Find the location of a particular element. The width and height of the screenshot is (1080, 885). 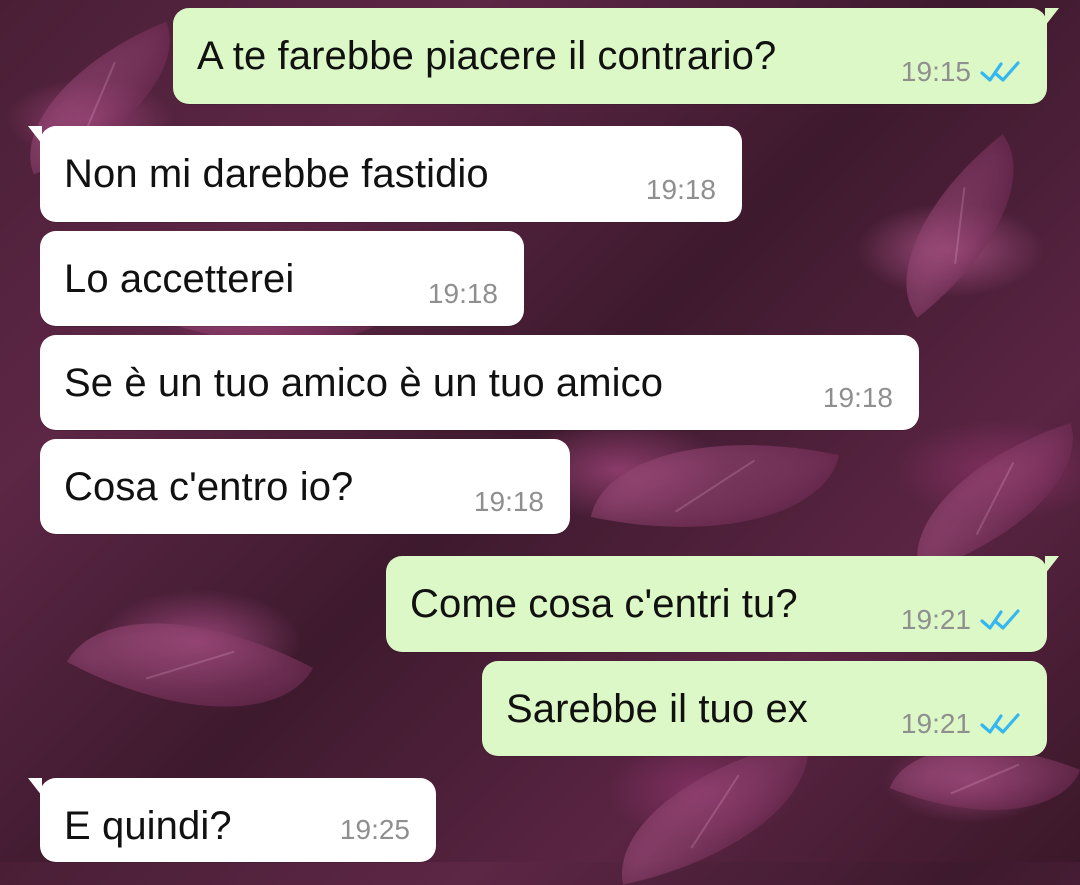

message-bubble-outgoing: A te farebbe piacere il contrario? 19:15 is located at coordinates (616, 56).